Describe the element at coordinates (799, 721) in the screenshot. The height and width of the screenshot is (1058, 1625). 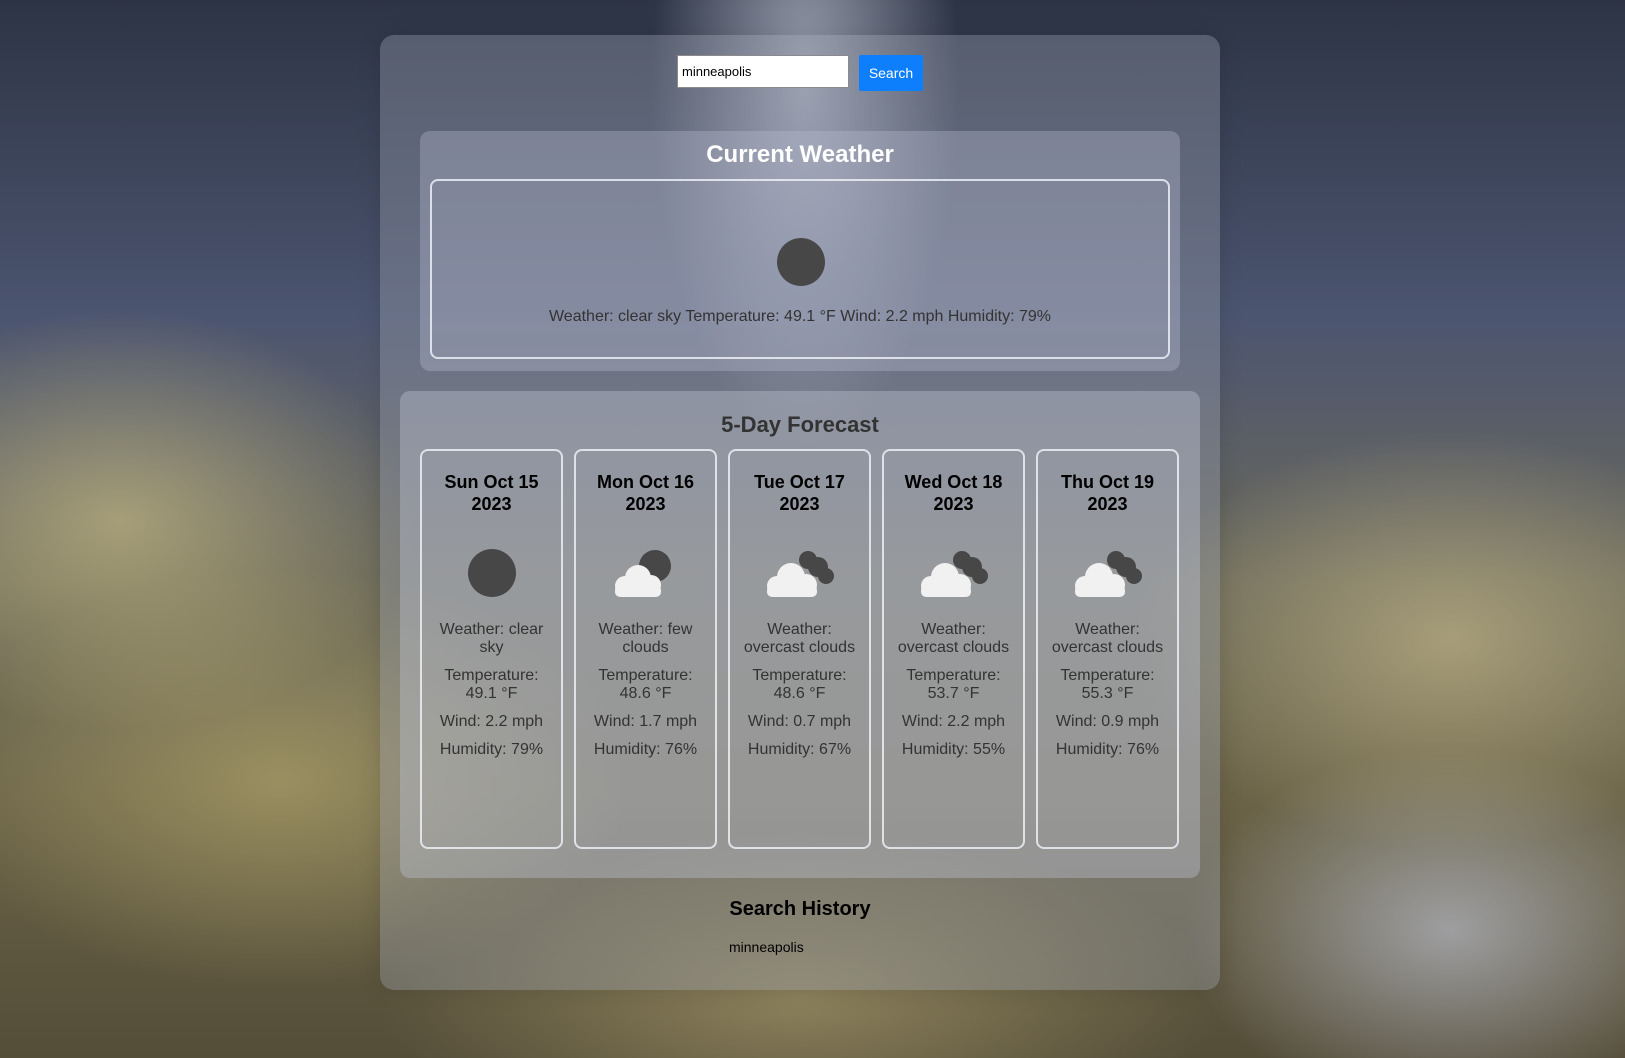
I see `forecast-wind: Wind: 0.7 mph` at that location.